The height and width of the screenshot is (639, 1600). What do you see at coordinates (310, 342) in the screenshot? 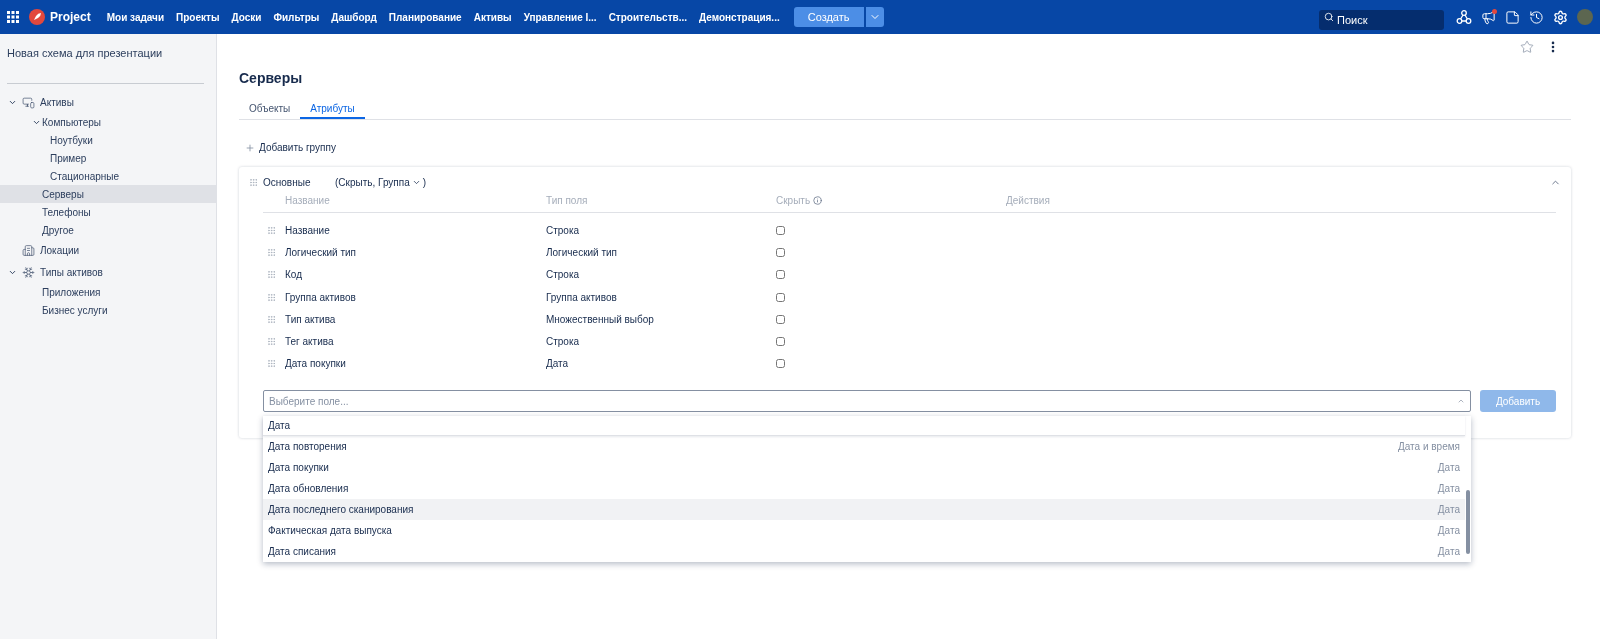
I see `field-name: Тег актива` at bounding box center [310, 342].